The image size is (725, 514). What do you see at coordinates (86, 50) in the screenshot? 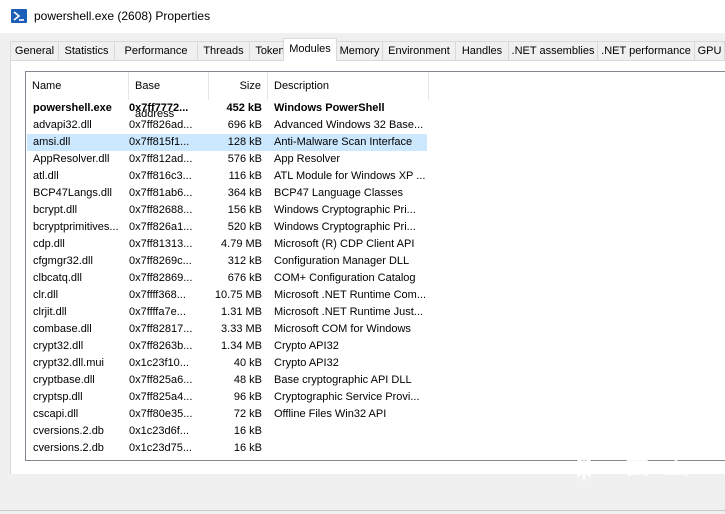
I see `tab-statistics: Statistics` at bounding box center [86, 50].